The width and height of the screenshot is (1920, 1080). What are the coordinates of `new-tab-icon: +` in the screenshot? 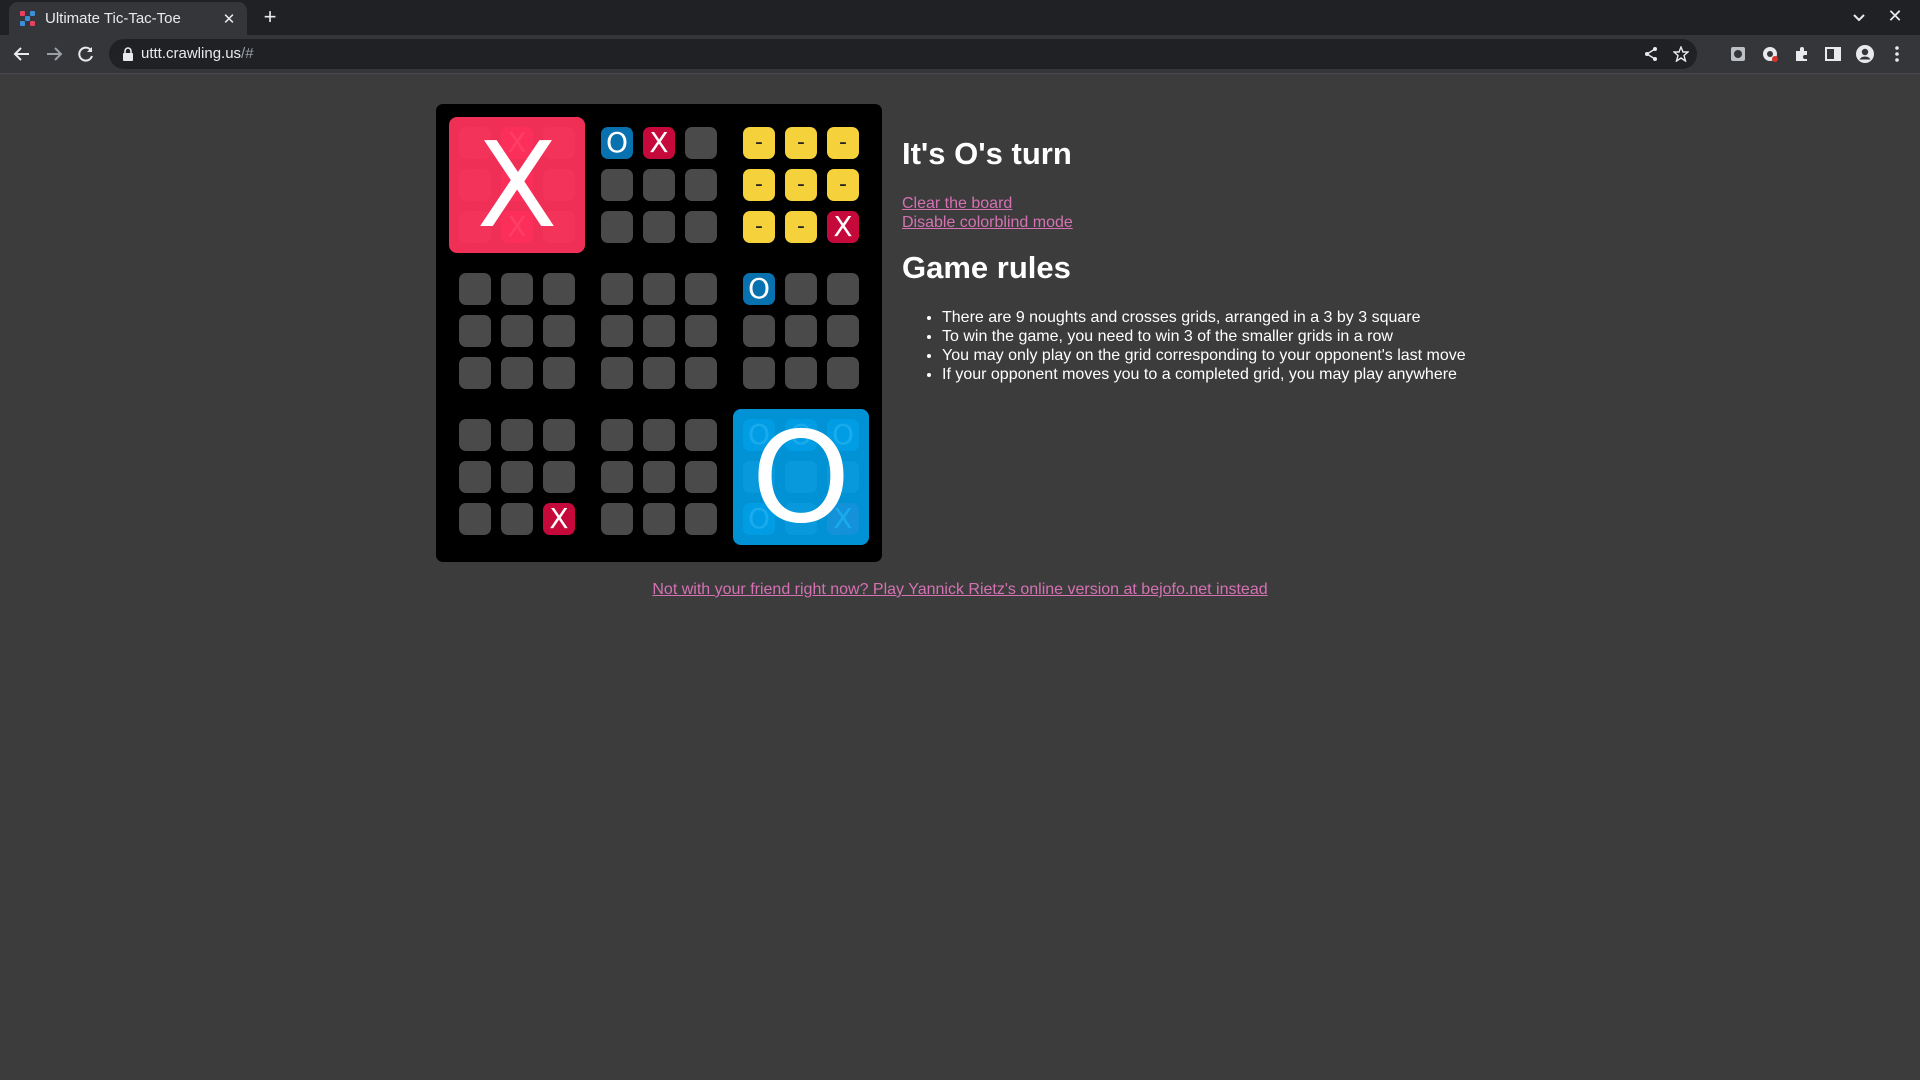 It's located at (270, 16).